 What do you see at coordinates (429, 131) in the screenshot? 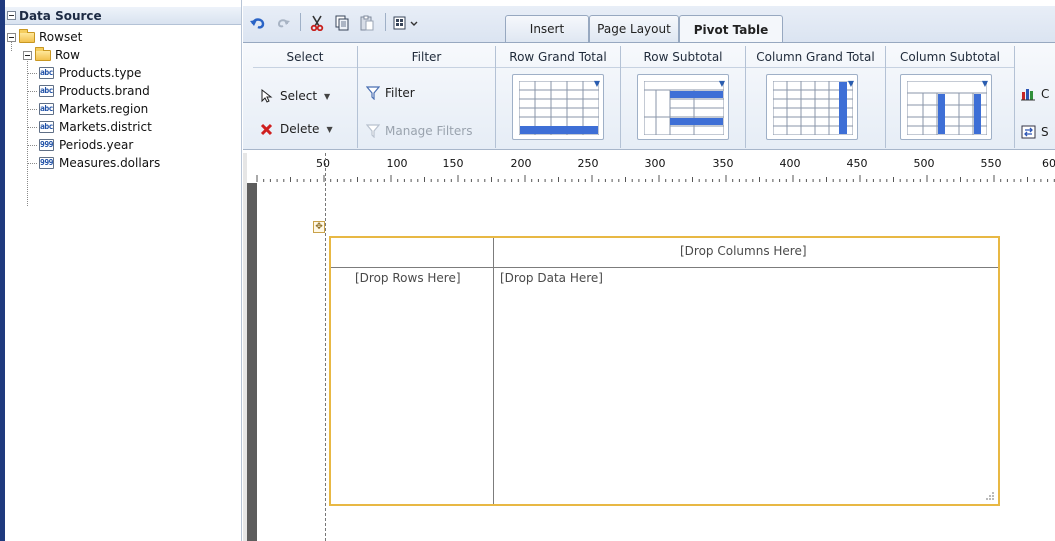
I see `manage-filters-label: Manage Filters` at bounding box center [429, 131].